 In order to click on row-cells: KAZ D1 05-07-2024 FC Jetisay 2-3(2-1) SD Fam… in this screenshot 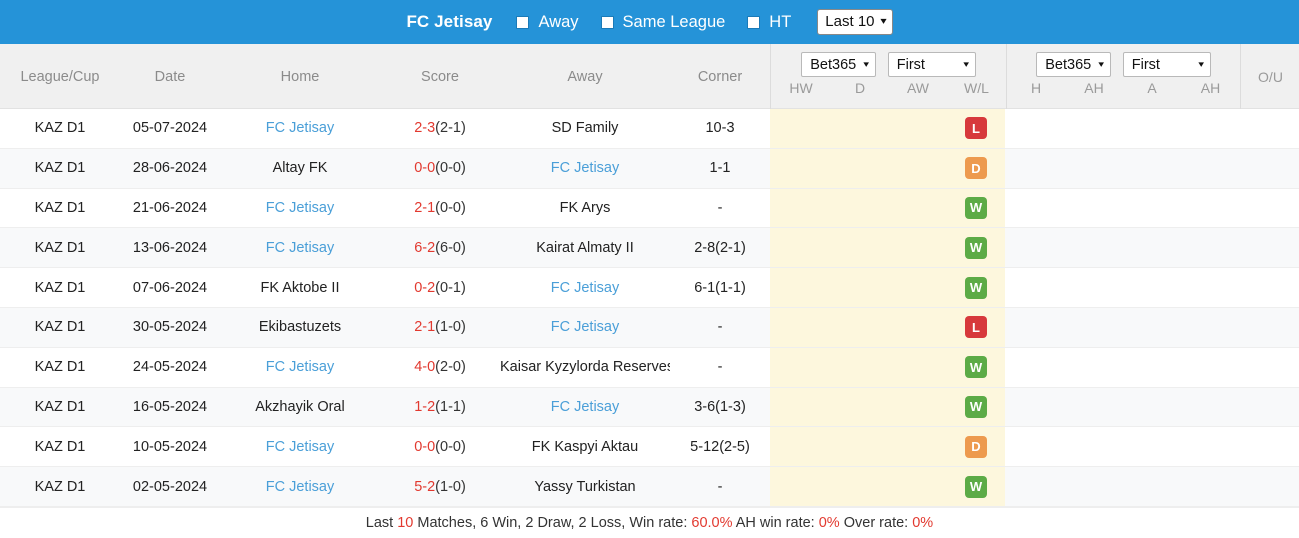, I will do `click(385, 128)`.